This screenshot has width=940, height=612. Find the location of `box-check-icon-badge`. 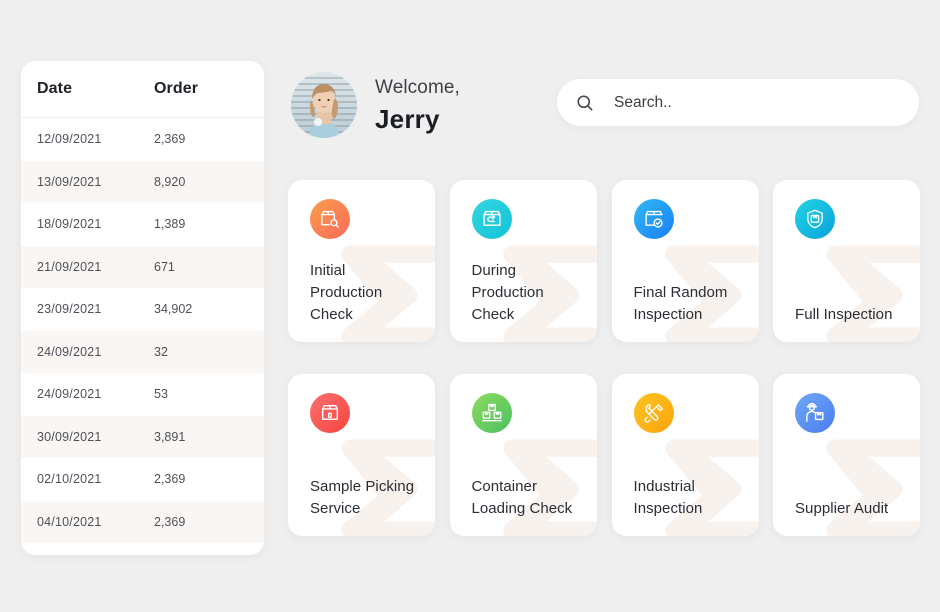

box-check-icon-badge is located at coordinates (653, 219).